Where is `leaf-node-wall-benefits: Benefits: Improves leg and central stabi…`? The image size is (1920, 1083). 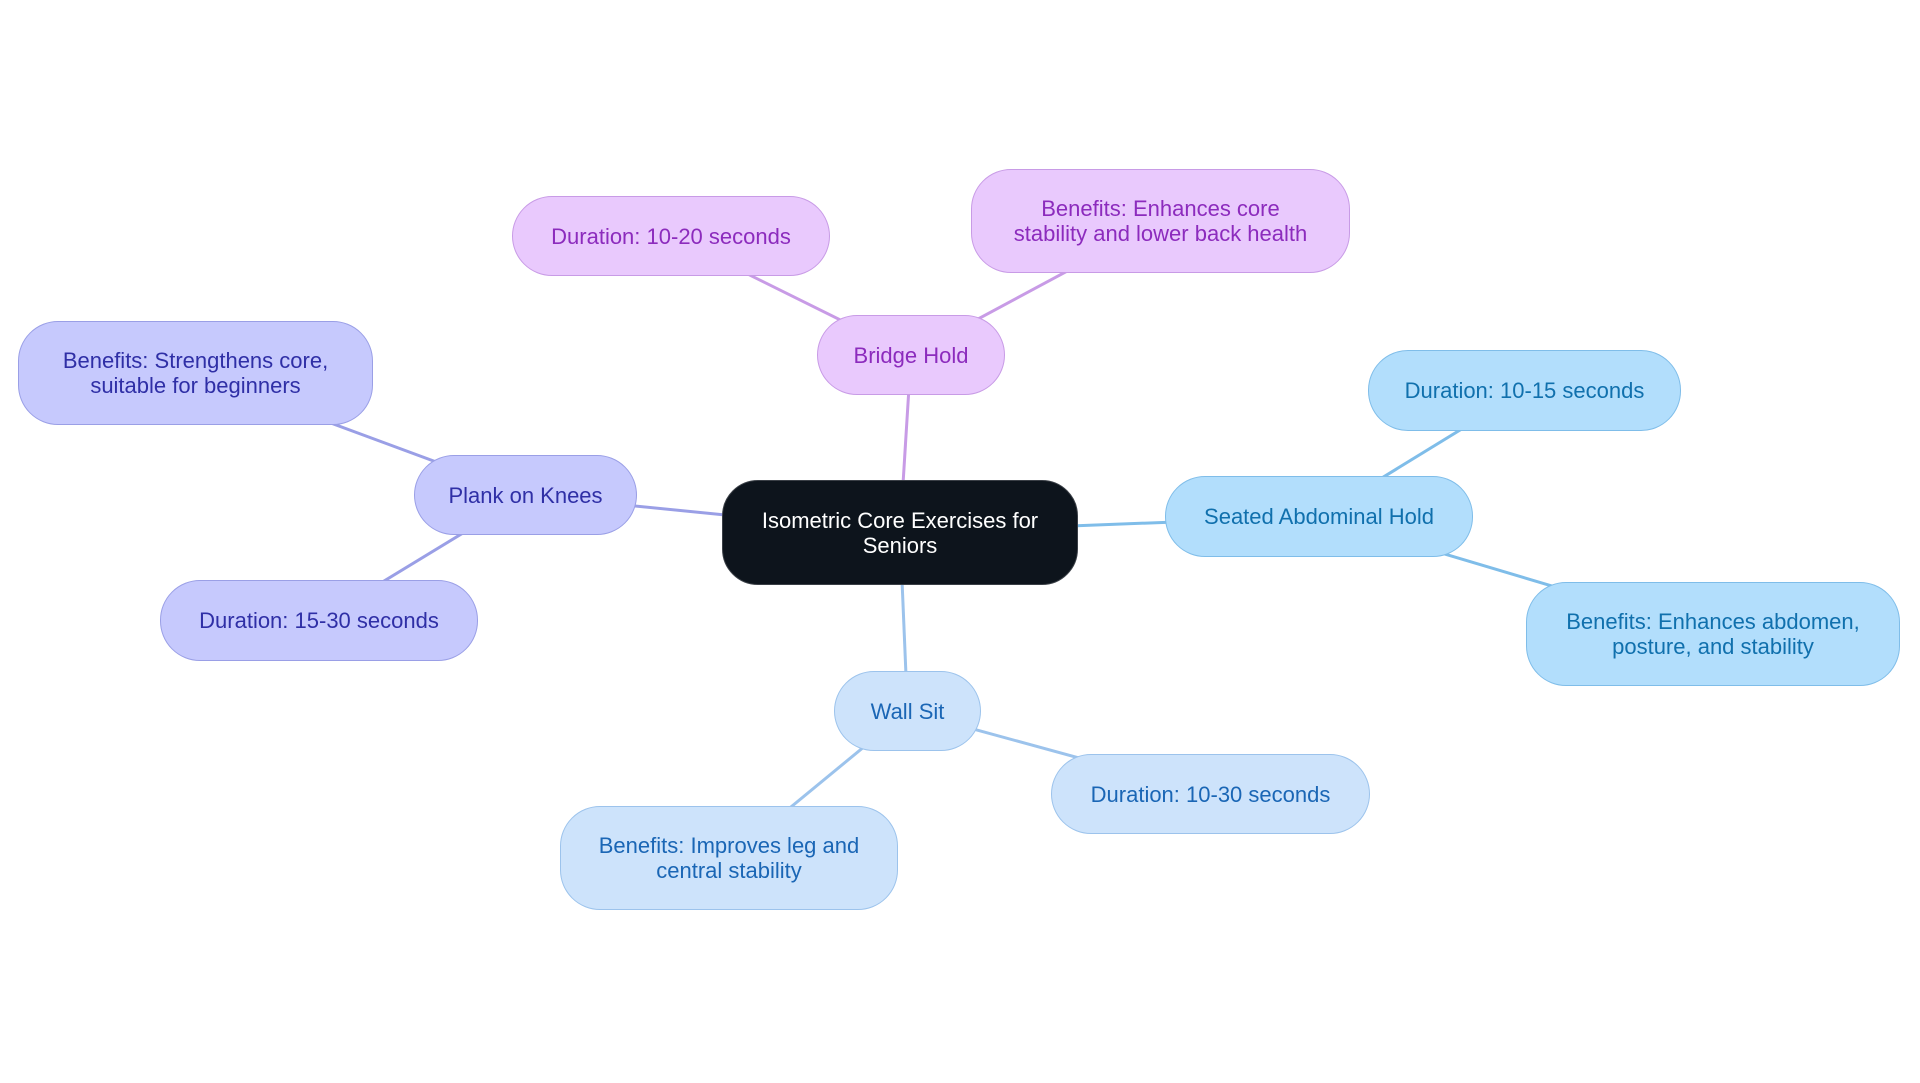 leaf-node-wall-benefits: Benefits: Improves leg and central stabi… is located at coordinates (729, 858).